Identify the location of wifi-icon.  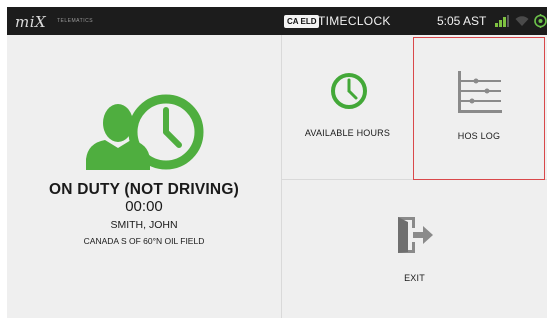
(522, 21).